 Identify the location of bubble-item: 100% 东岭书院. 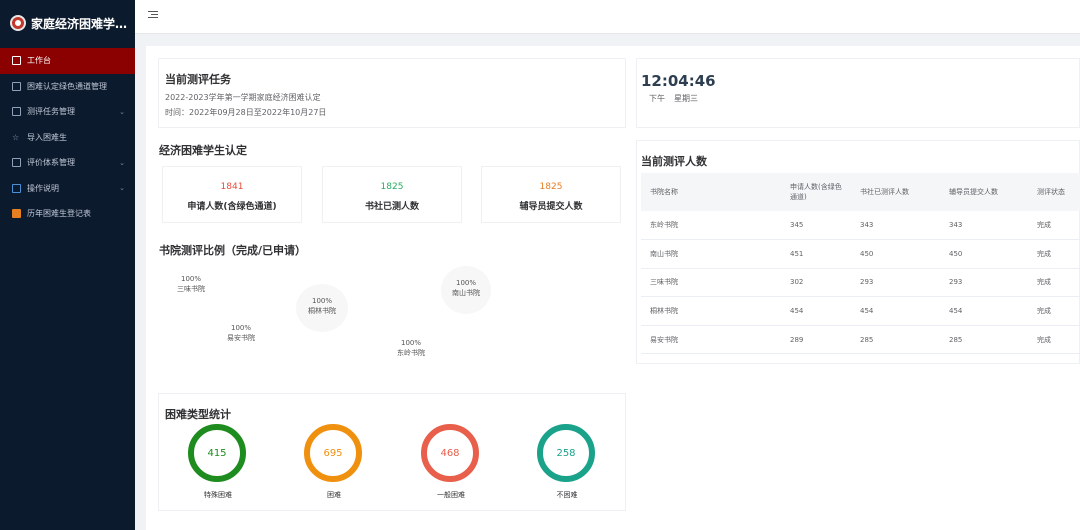
(411, 348).